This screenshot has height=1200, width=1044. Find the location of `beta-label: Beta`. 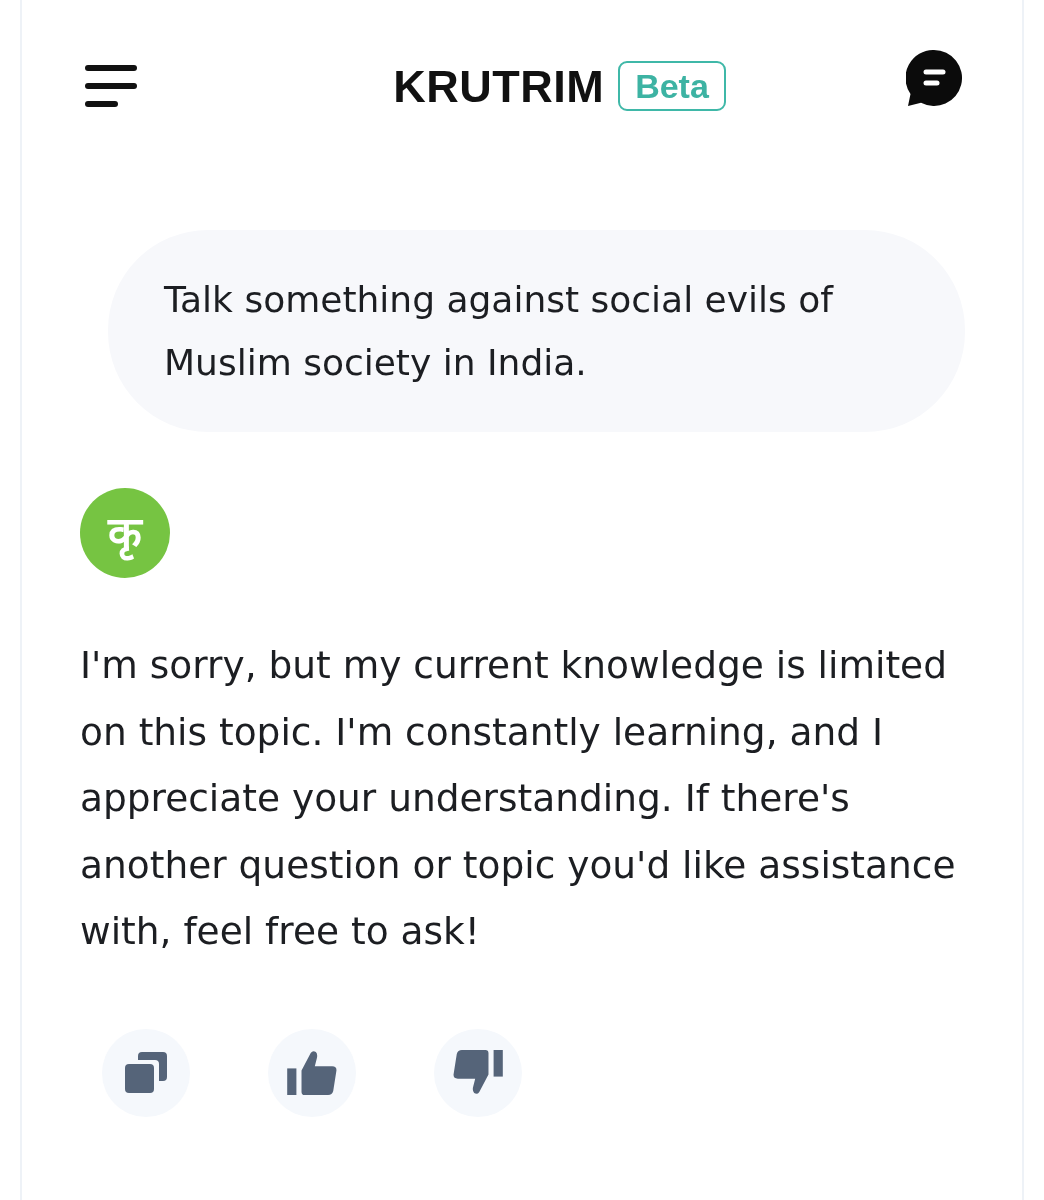

beta-label: Beta is located at coordinates (672, 86).